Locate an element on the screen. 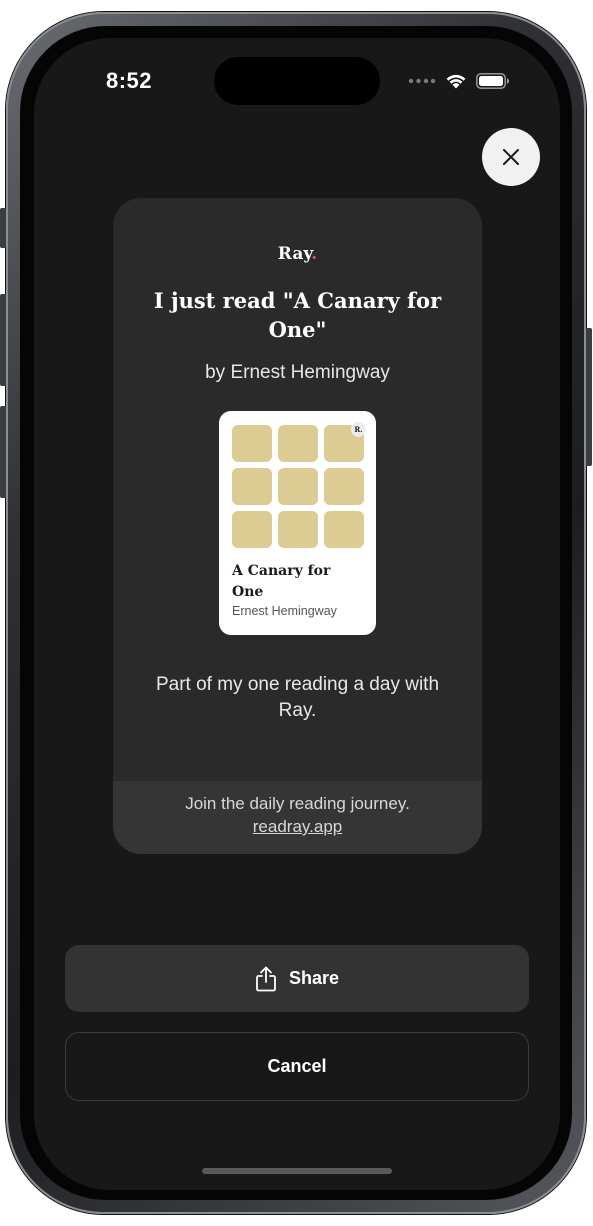 The width and height of the screenshot is (593, 1226). cancel-button-label: Cancel is located at coordinates (297, 1066).